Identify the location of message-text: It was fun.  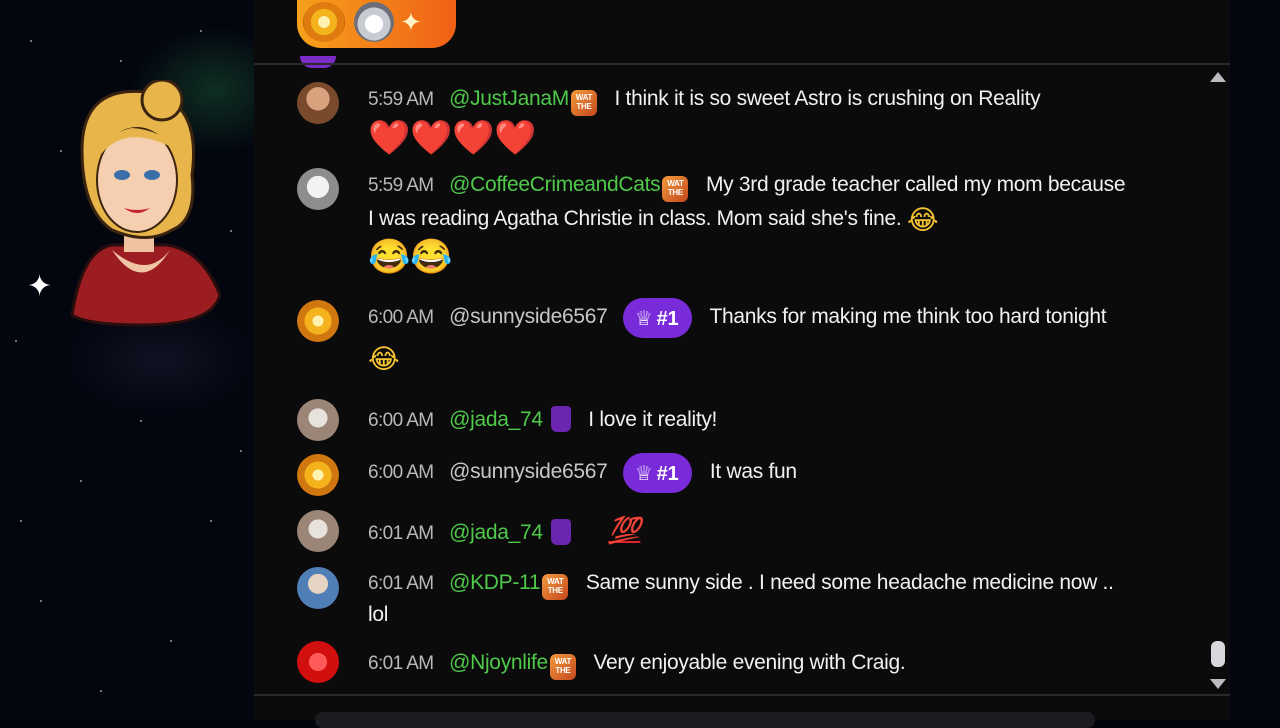
(753, 471).